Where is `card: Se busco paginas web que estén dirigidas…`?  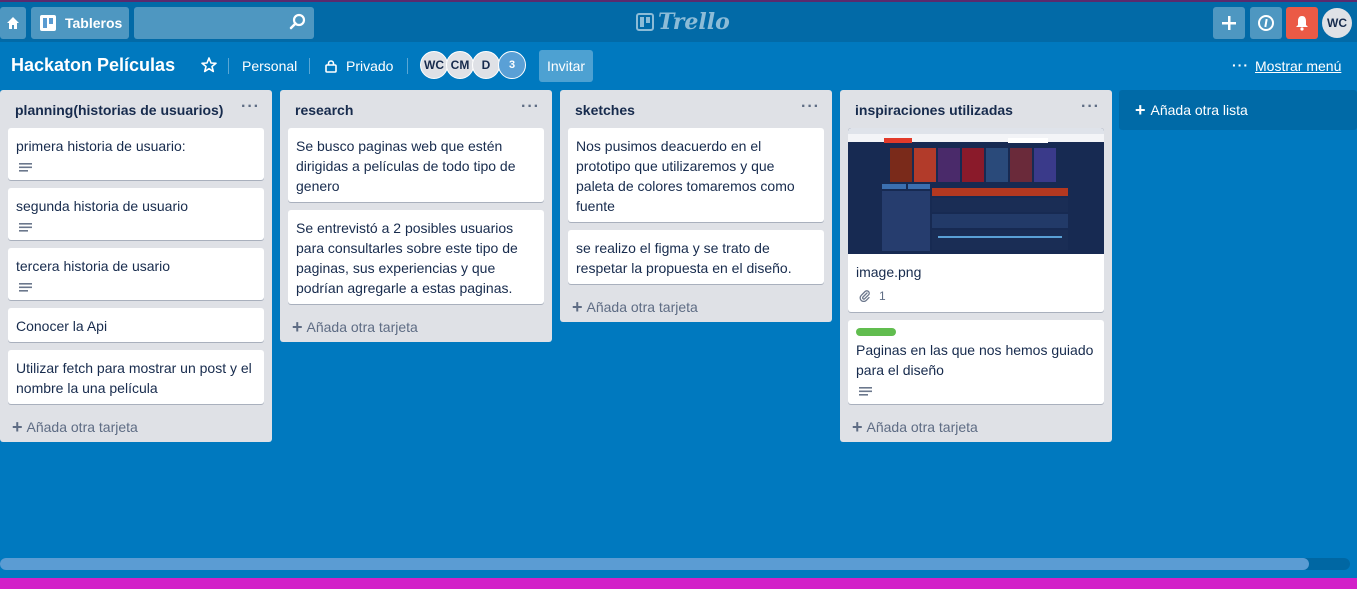
card: Se busco paginas web que estén dirigidas… is located at coordinates (416, 165).